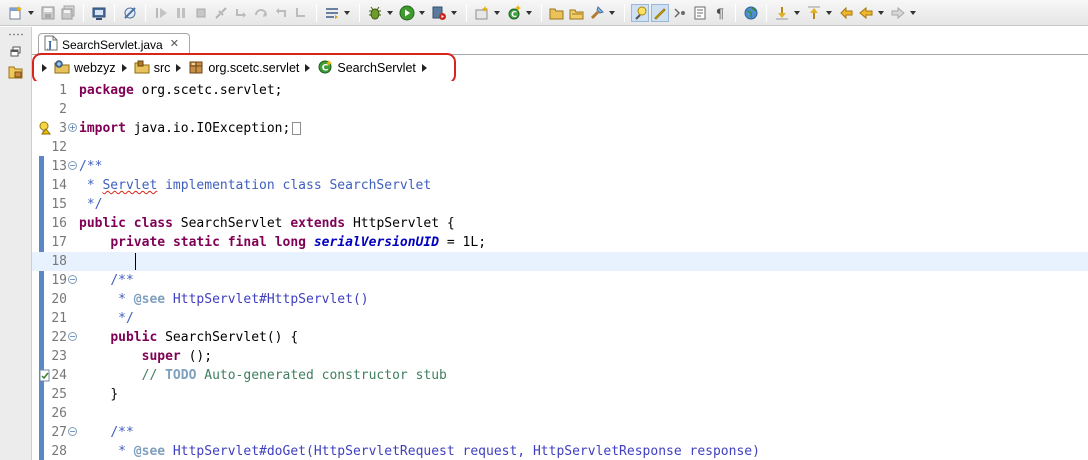  Describe the element at coordinates (59, 166) in the screenshot. I see `line-number: 13` at that location.